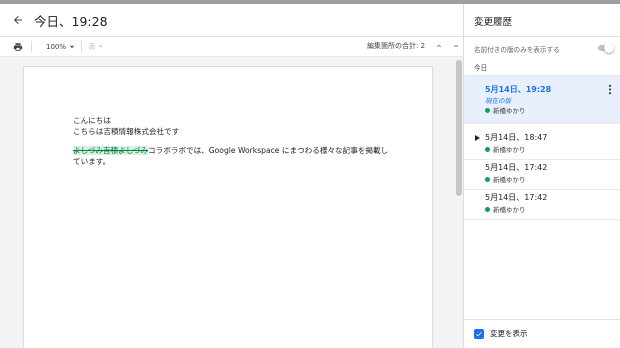  What do you see at coordinates (516, 137) in the screenshot?
I see `version-date: 5月14日、18:47` at bounding box center [516, 137].